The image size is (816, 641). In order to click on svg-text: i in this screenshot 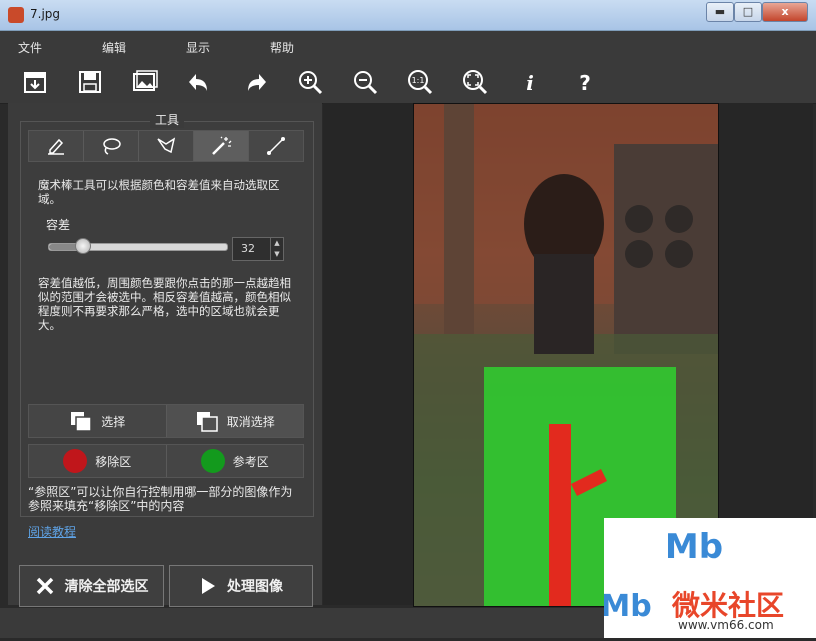, I will do `click(530, 83)`.